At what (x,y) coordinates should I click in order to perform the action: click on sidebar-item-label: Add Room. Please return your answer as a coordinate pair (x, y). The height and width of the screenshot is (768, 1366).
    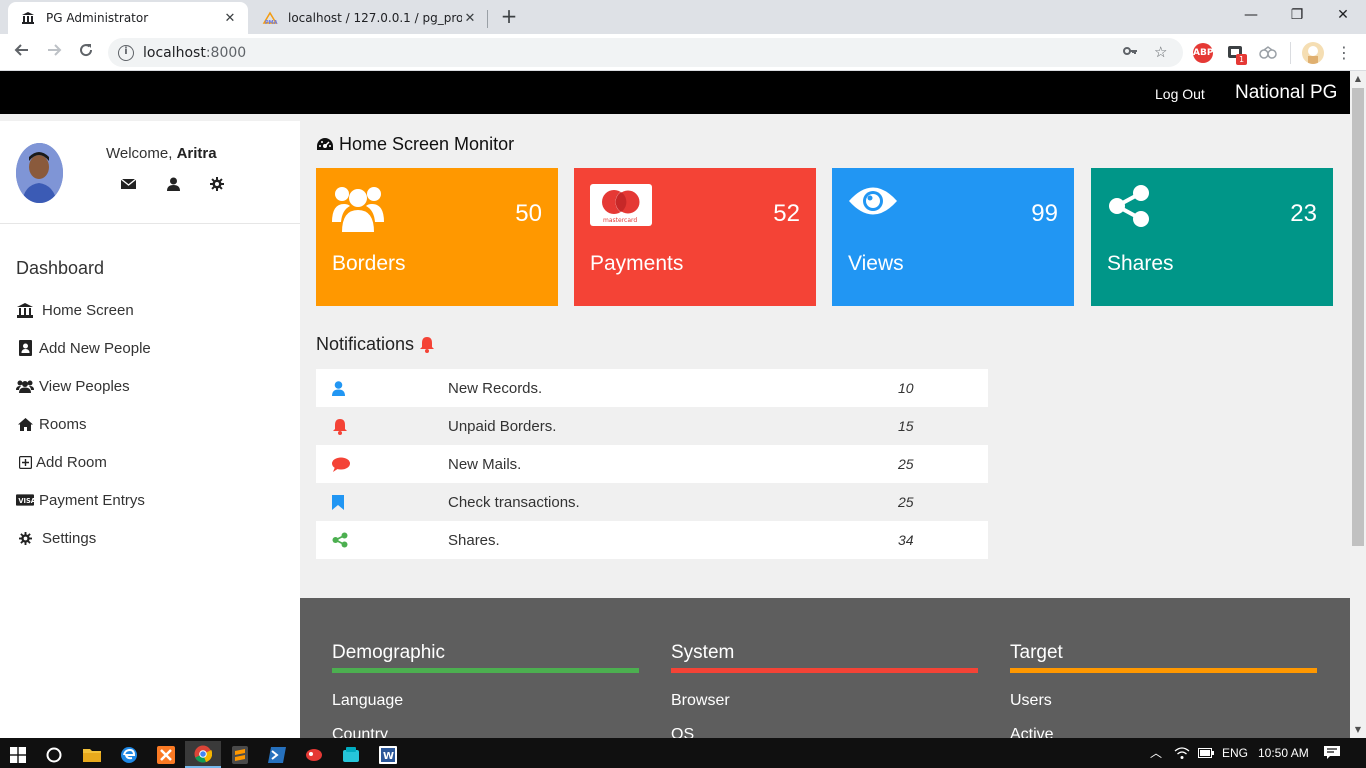
    Looking at the image, I should click on (71, 462).